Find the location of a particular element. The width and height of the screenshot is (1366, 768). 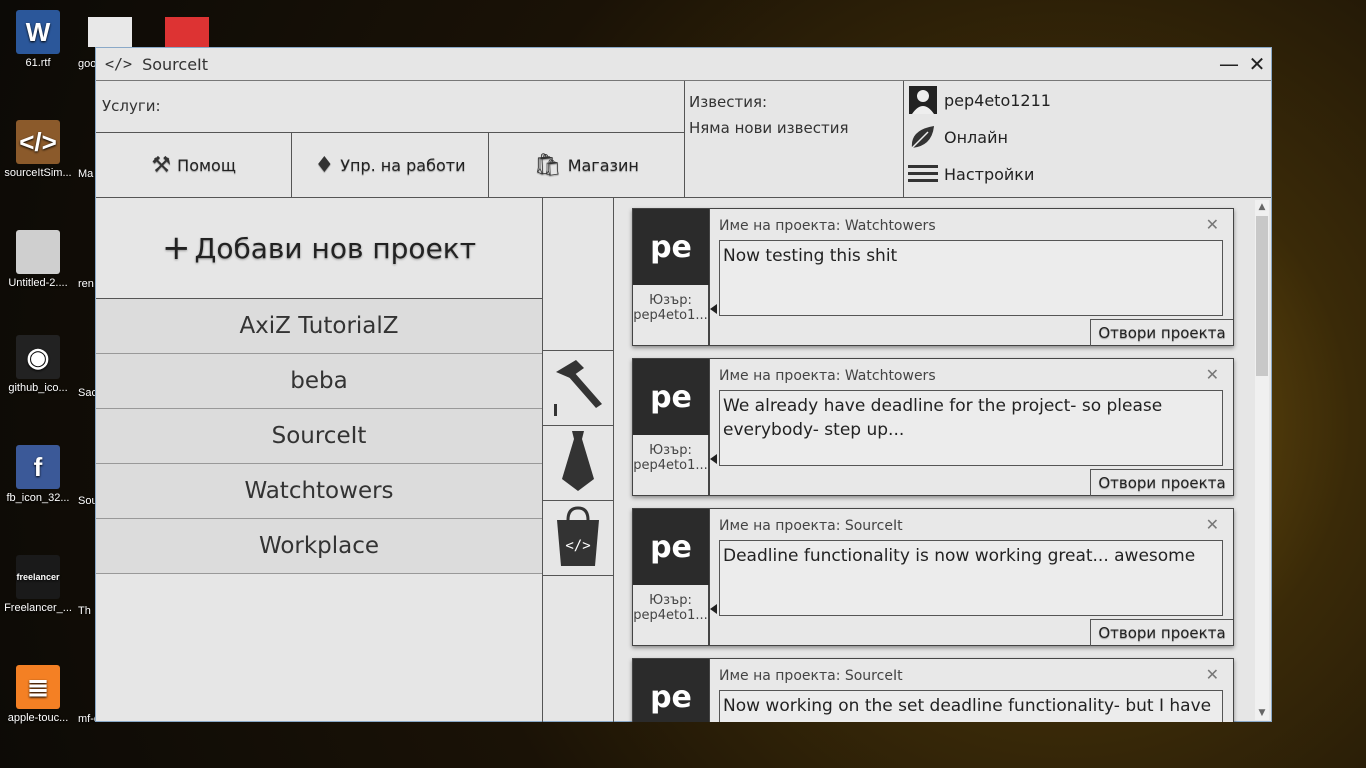

help-tool-button is located at coordinates (578, 388).